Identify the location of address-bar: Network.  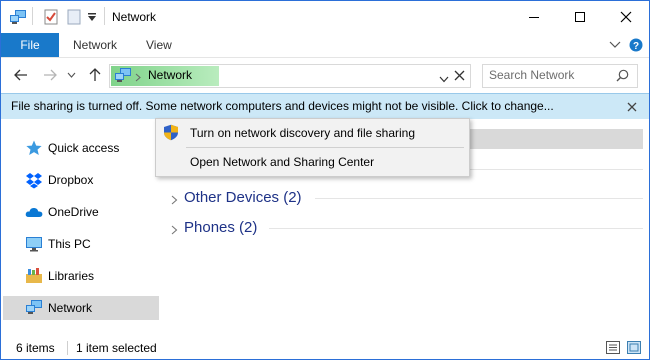
(290, 76).